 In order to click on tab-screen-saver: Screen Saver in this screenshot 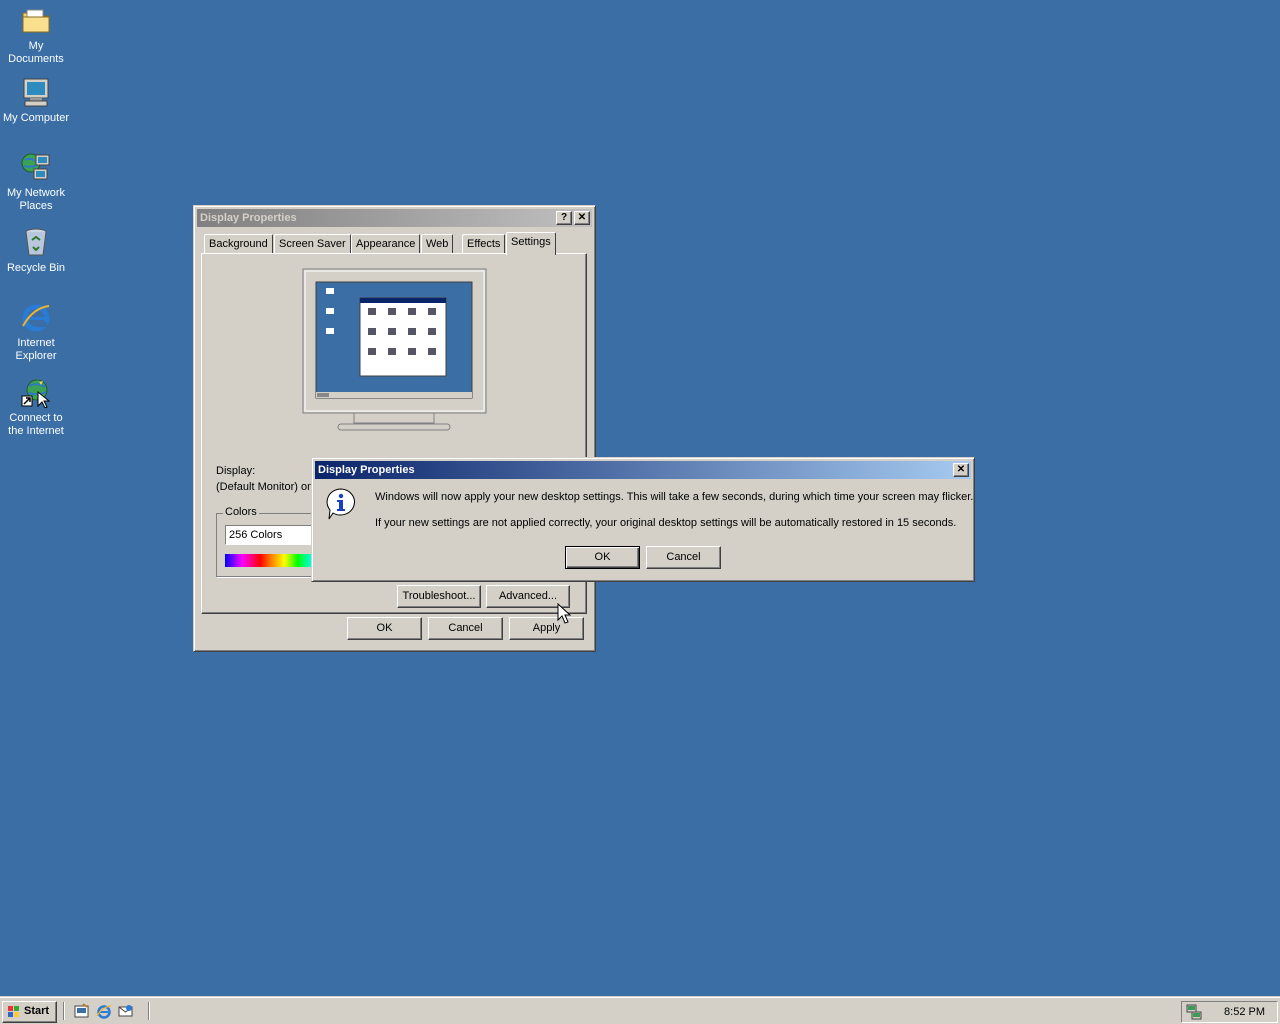, I will do `click(312, 244)`.